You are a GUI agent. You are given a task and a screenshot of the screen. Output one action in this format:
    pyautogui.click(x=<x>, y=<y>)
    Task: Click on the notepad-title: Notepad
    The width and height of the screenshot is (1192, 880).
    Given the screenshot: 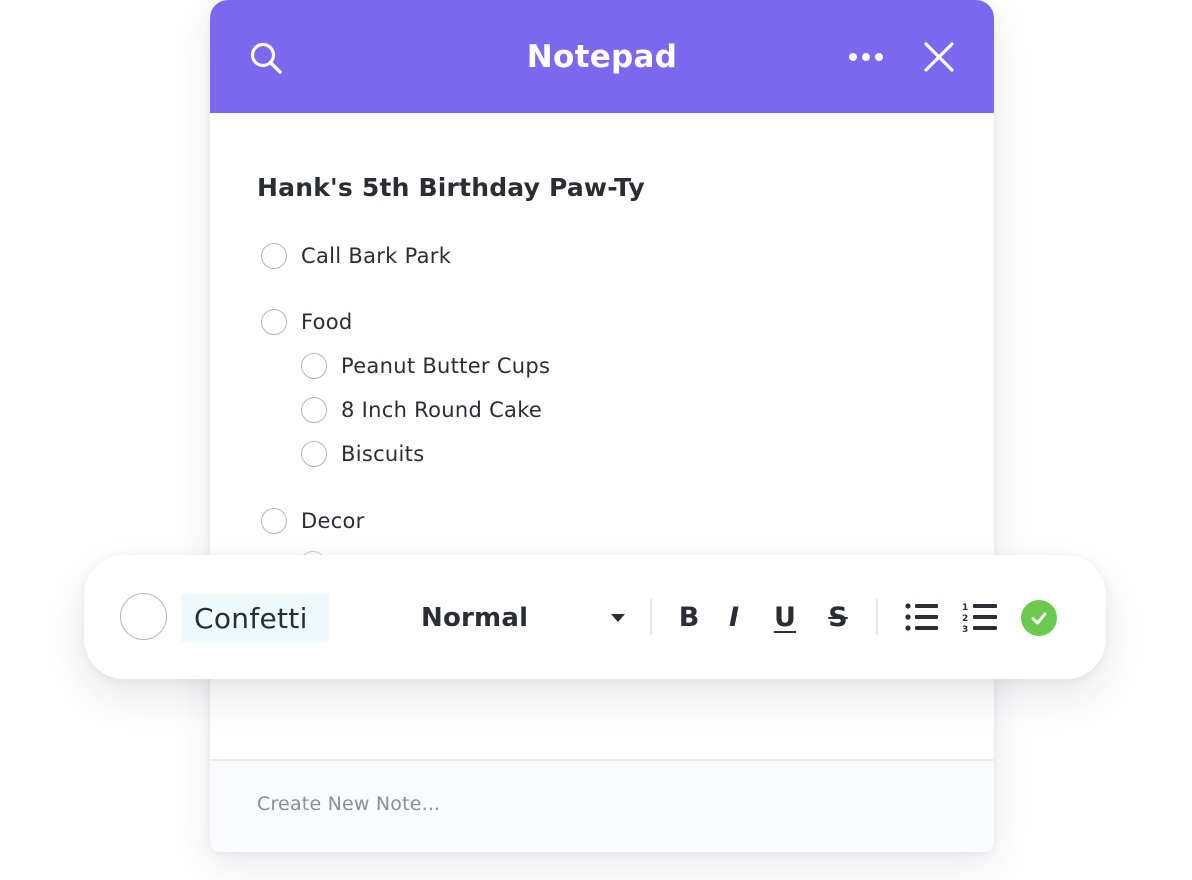 What is the action you would take?
    pyautogui.click(x=602, y=56)
    